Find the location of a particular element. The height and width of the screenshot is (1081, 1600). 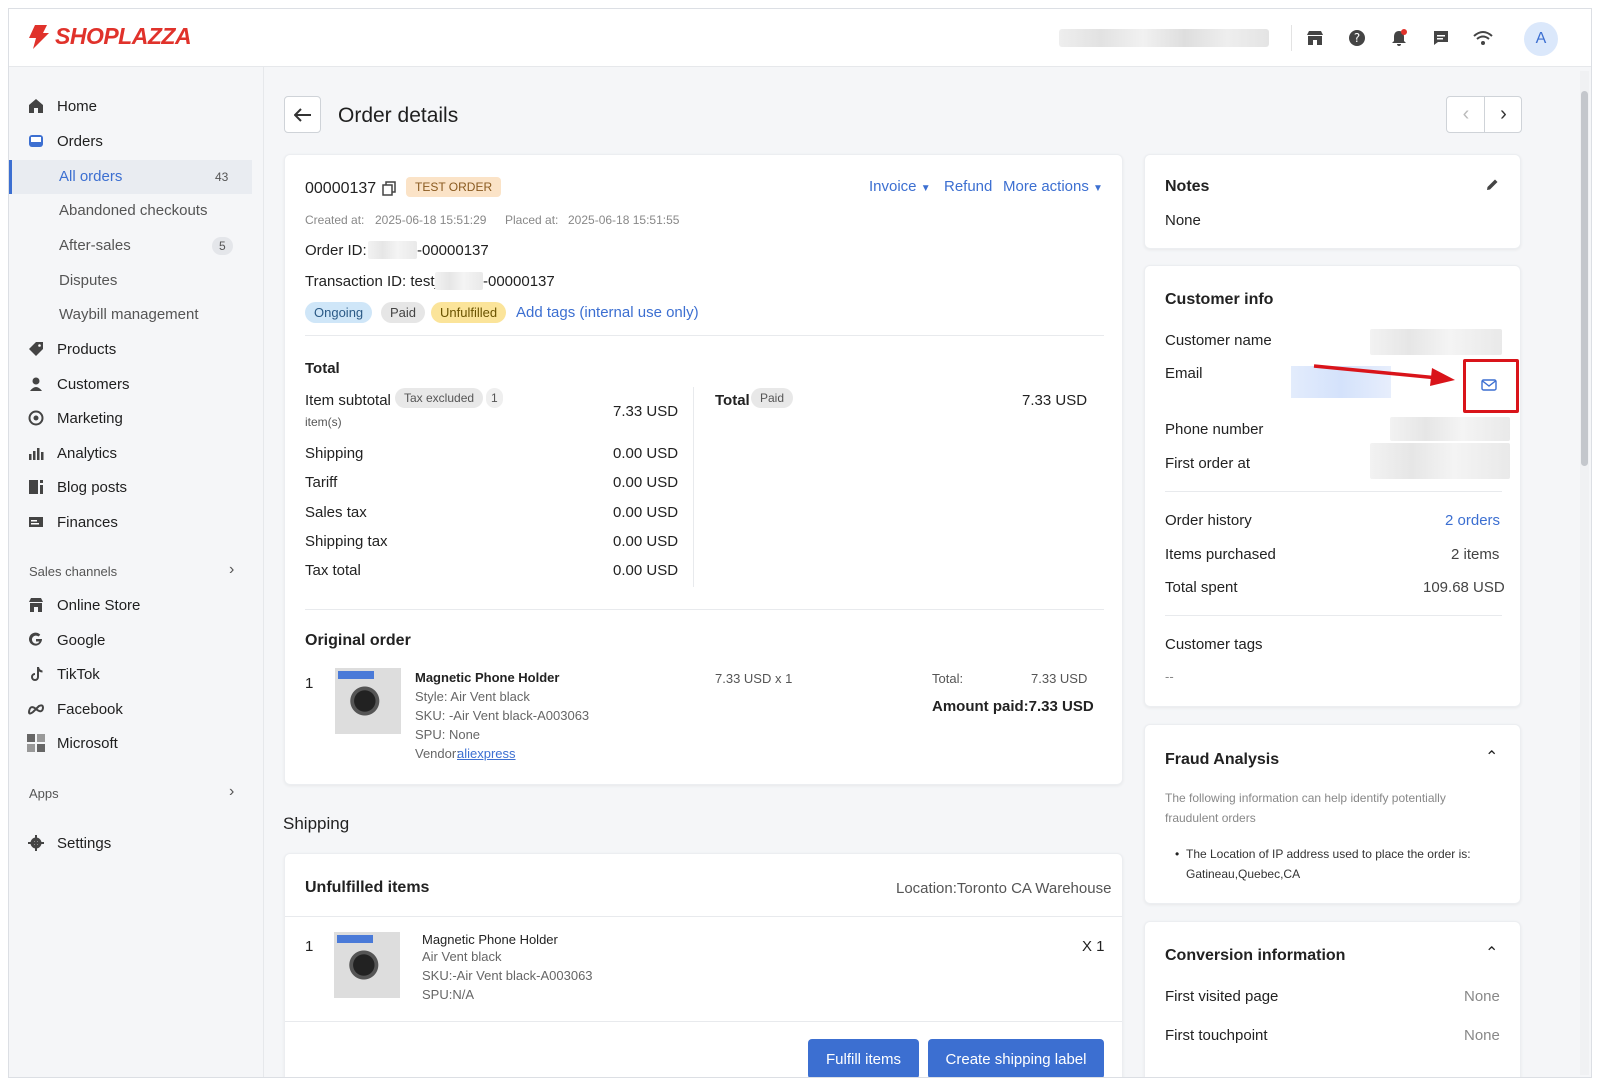

shipping-tax-value: 0.00 USD is located at coordinates (646, 541).